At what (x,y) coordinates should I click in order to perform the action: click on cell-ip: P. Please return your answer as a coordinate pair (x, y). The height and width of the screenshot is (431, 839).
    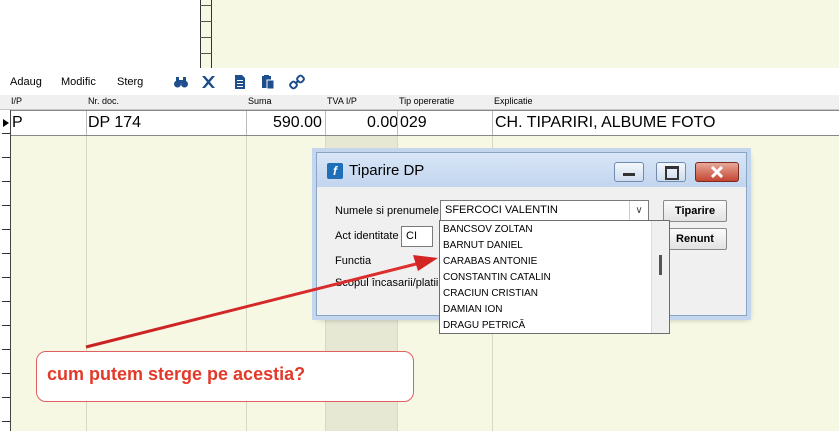
    Looking at the image, I should click on (17, 122).